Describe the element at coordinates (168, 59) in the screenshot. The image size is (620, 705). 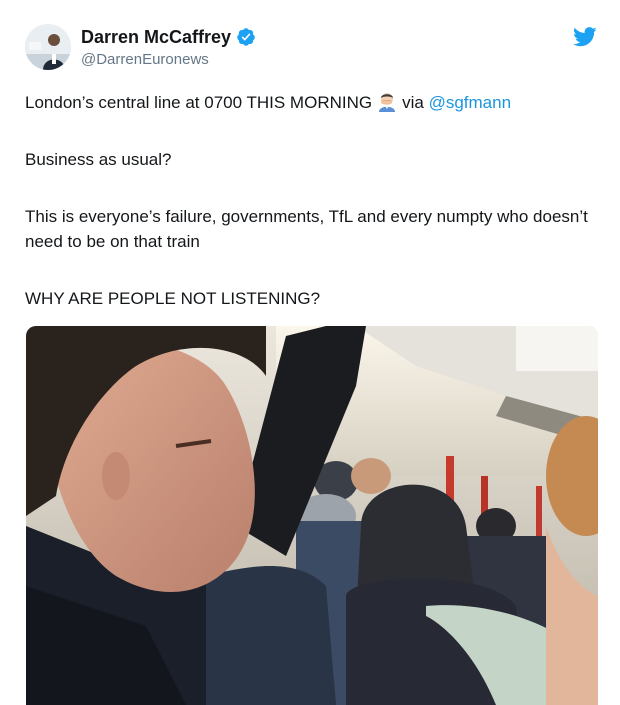
I see `author-handle: @DarrenEuronews` at that location.